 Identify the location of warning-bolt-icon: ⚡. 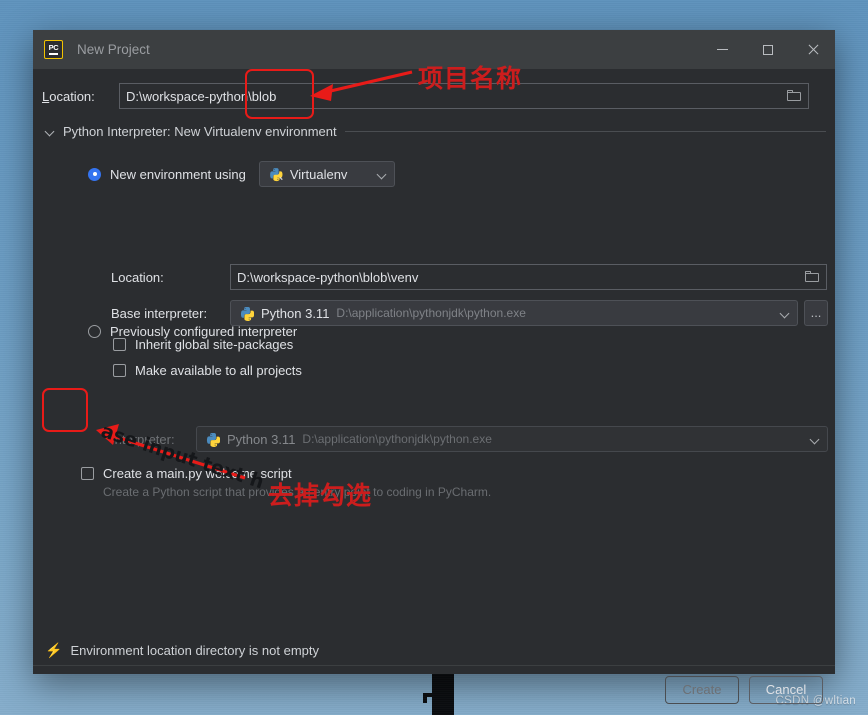
(54, 650).